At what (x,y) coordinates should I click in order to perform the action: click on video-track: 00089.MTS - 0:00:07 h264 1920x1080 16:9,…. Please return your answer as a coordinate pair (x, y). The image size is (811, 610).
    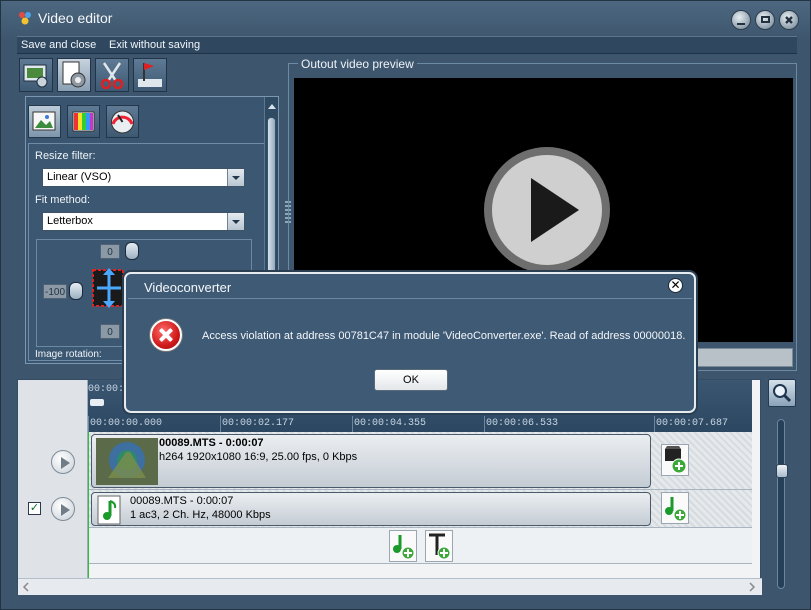
    Looking at the image, I should click on (420, 461).